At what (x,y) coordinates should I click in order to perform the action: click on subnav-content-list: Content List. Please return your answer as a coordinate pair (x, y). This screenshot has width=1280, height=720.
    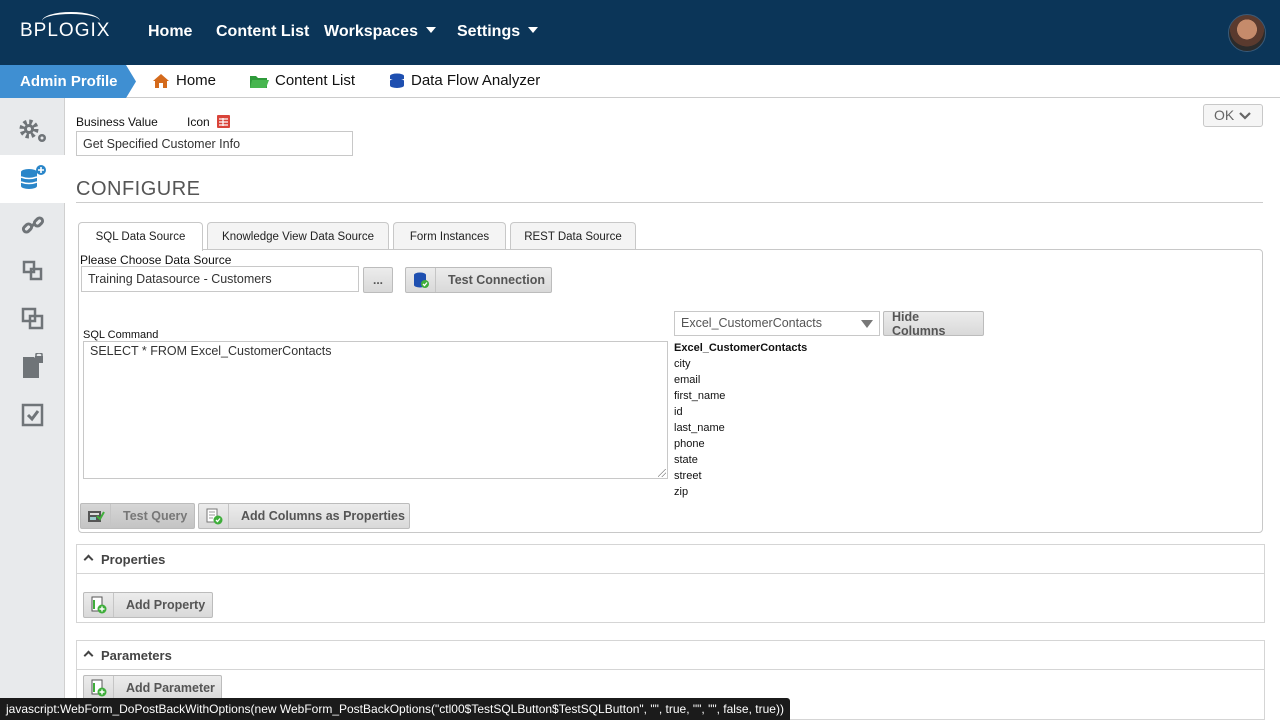
    Looking at the image, I should click on (302, 80).